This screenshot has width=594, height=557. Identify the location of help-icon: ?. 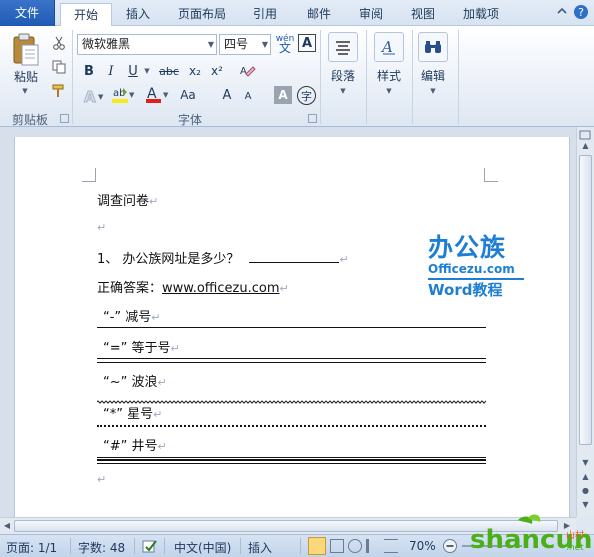
(581, 13).